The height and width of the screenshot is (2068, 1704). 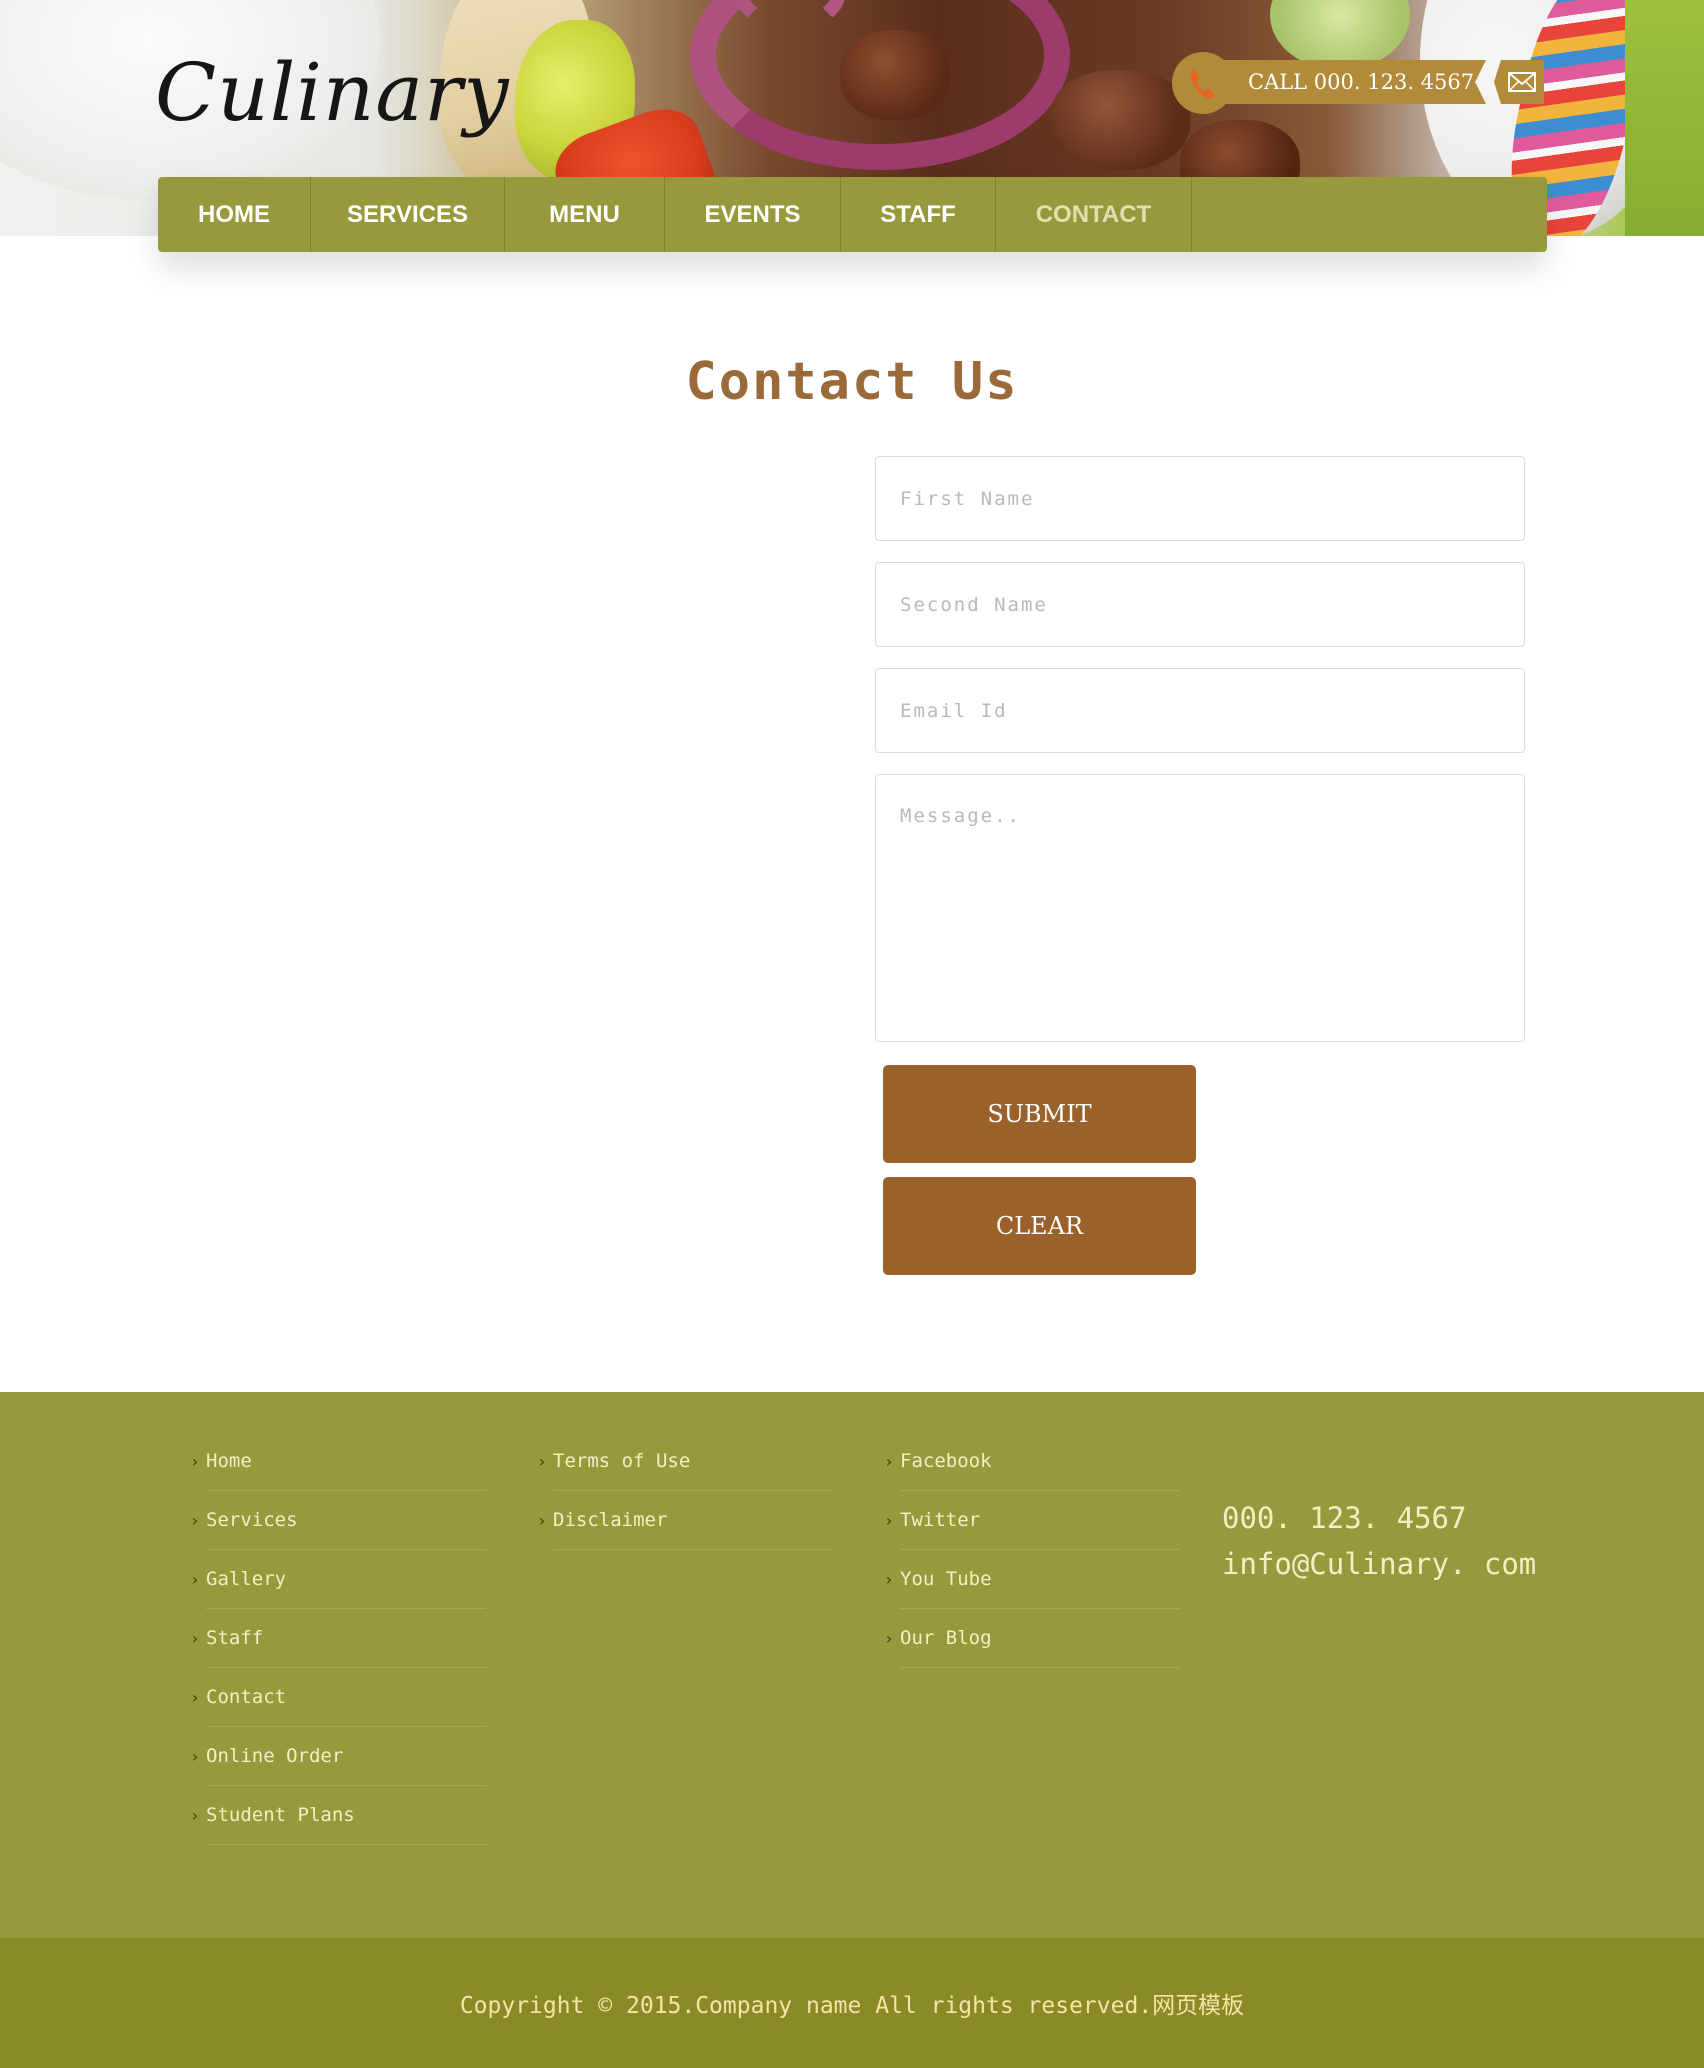 What do you see at coordinates (1200, 710) in the screenshot?
I see `email-input` at bounding box center [1200, 710].